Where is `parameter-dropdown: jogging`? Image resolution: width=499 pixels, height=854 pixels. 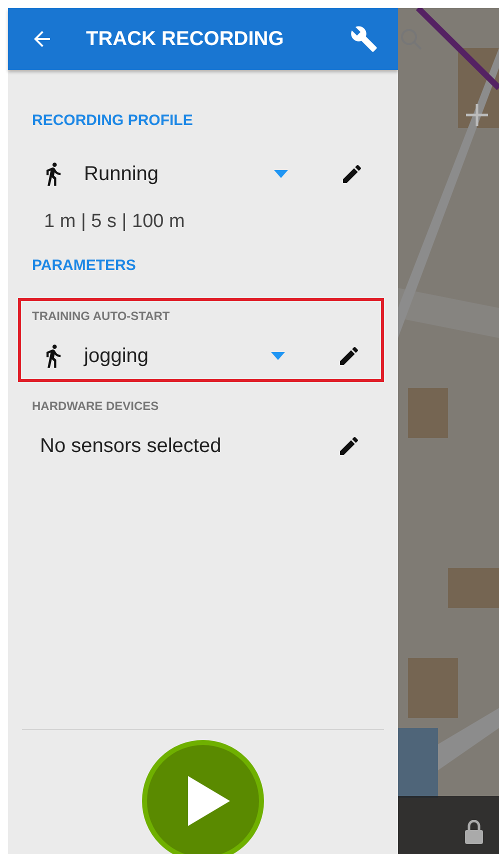
parameter-dropdown: jogging is located at coordinates (177, 356).